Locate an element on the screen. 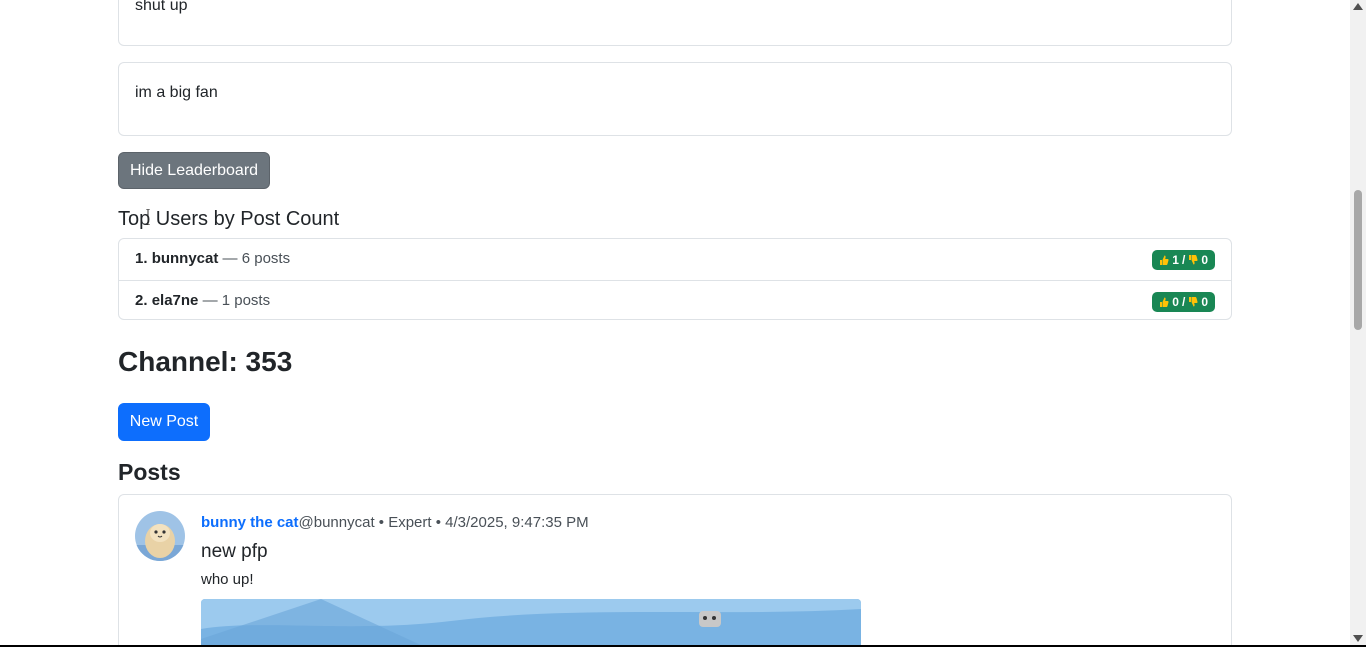 The width and height of the screenshot is (1366, 647). post-details: • Expert • 4/3/2025, 9:47:35 PM is located at coordinates (481, 522).